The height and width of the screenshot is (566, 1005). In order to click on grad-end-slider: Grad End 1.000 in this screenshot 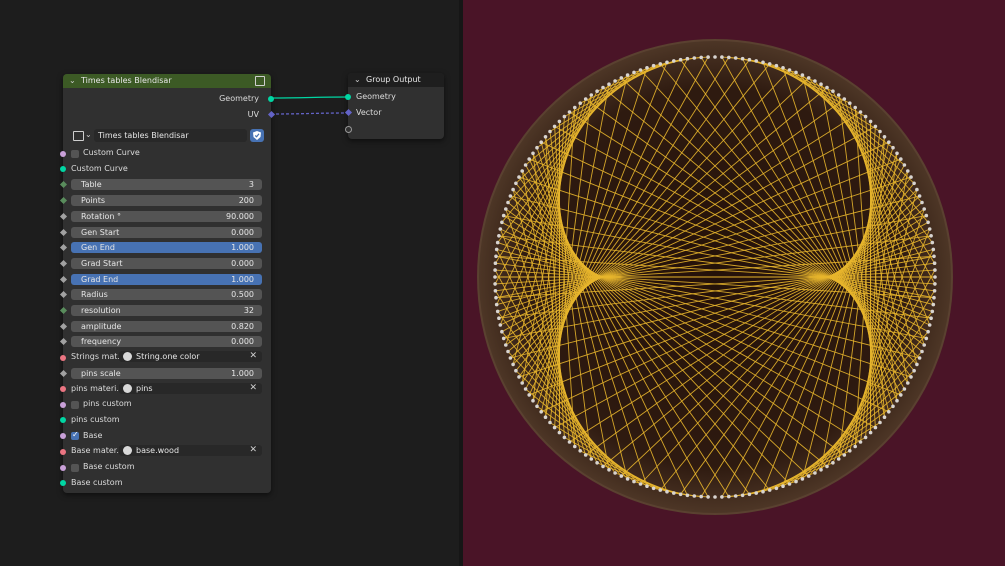, I will do `click(166, 279)`.